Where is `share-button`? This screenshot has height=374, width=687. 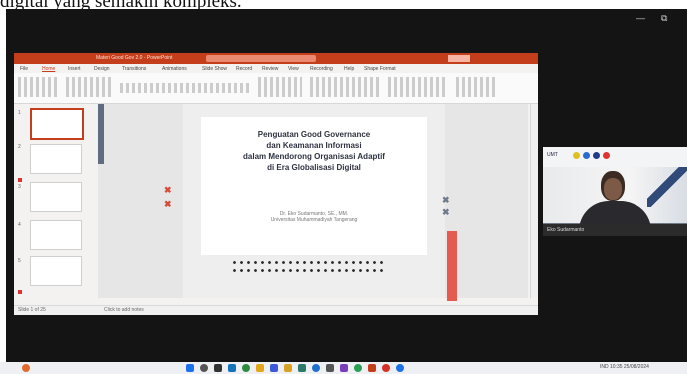 share-button is located at coordinates (459, 58).